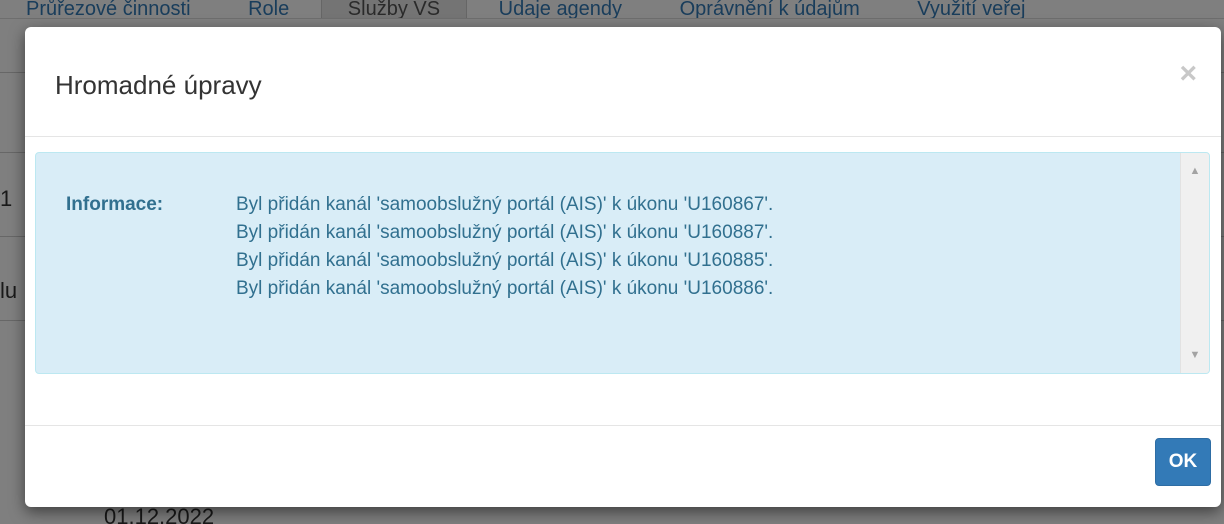  I want to click on ok-button: OK, so click(1183, 462).